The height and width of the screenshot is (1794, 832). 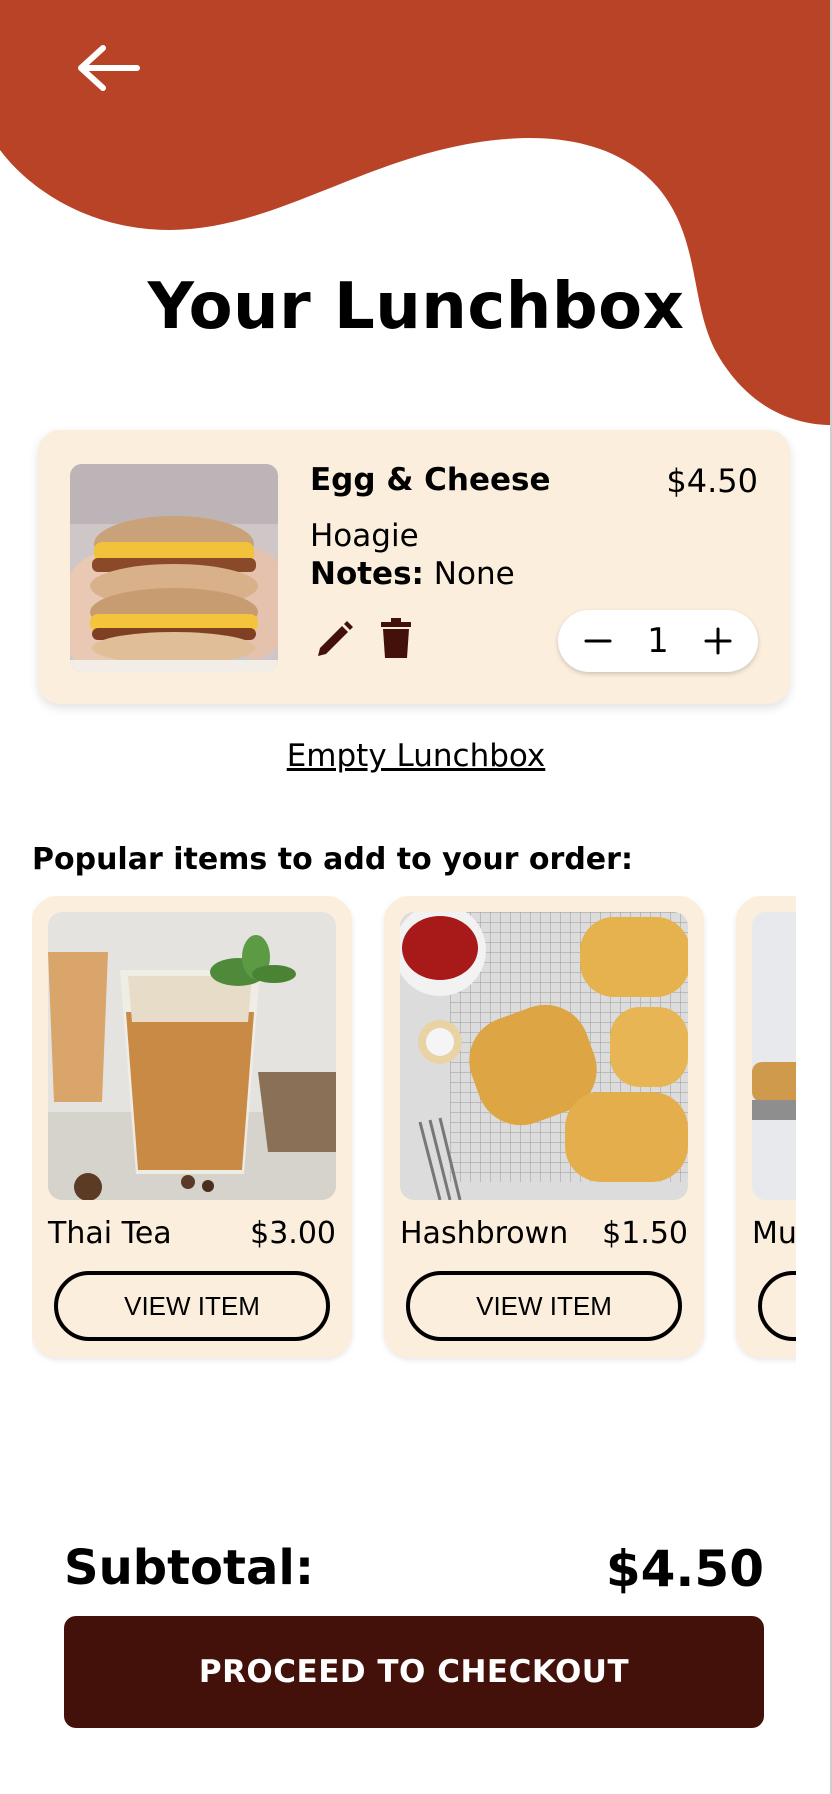 What do you see at coordinates (474, 574) in the screenshot?
I see `notes-value: None` at bounding box center [474, 574].